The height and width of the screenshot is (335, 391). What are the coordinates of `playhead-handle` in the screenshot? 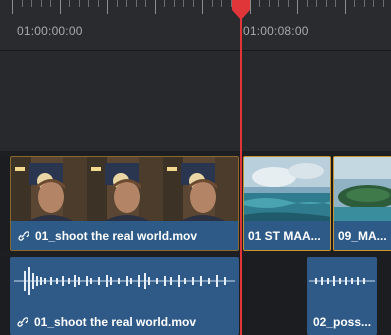 It's located at (241, 10).